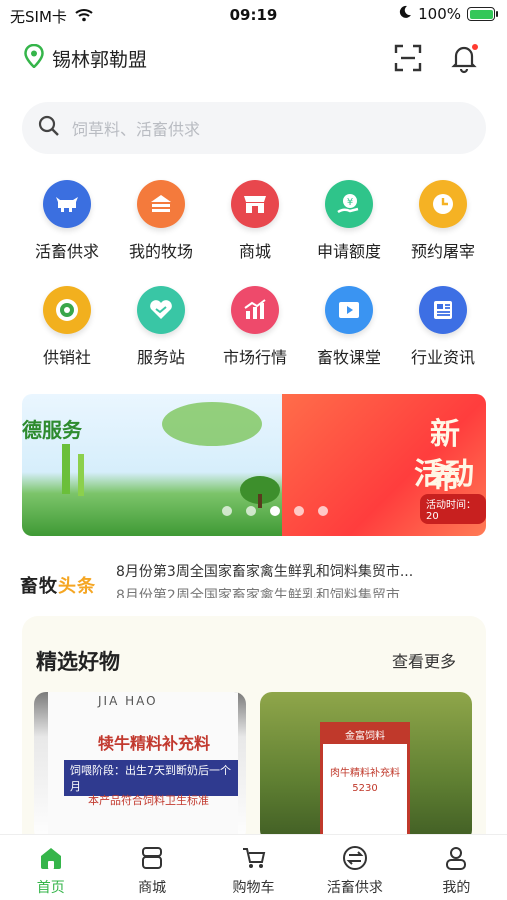 This screenshot has width=507, height=900. What do you see at coordinates (50, 888) in the screenshot?
I see `tab-label: 首页` at bounding box center [50, 888].